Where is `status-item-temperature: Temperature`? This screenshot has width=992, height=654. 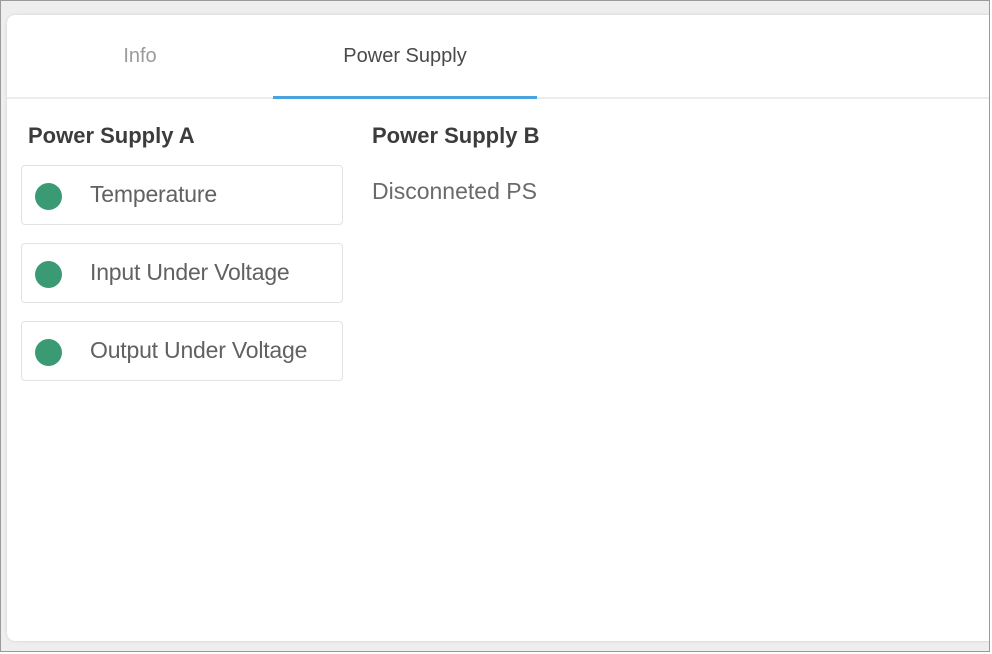
status-item-temperature: Temperature is located at coordinates (182, 195).